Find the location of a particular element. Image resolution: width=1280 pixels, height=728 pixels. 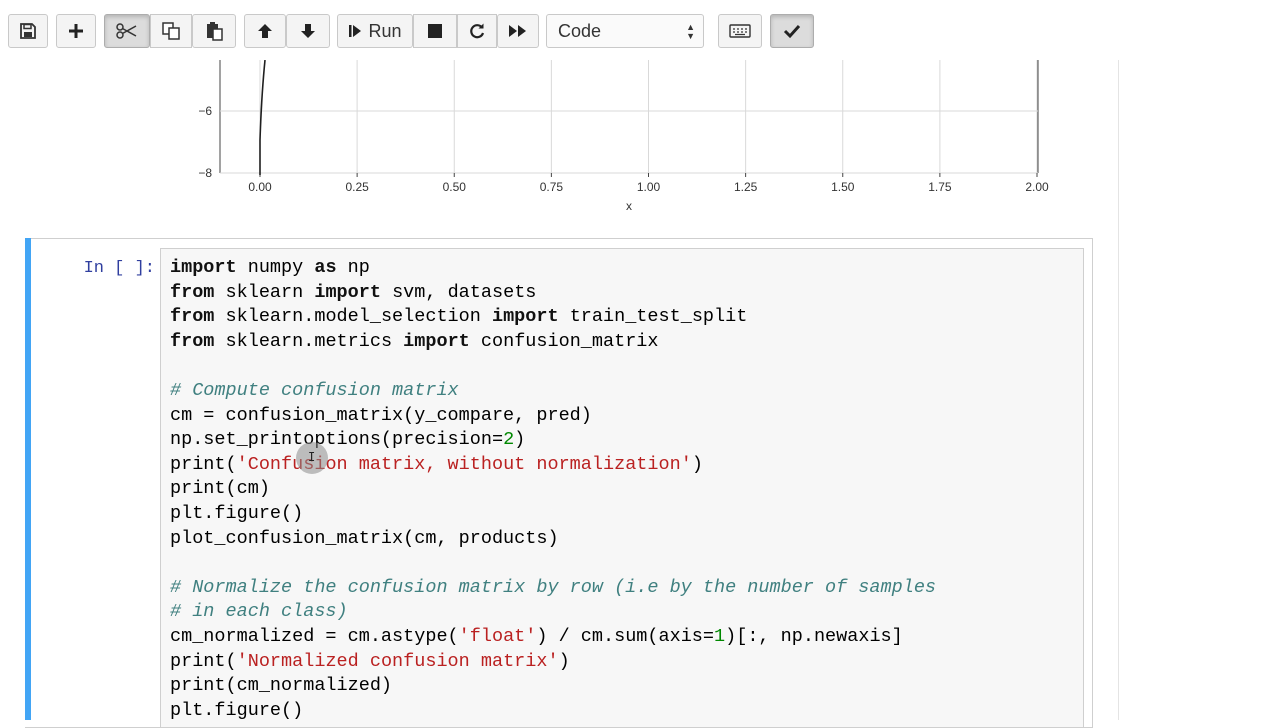

code-token: np is located at coordinates (353, 267).